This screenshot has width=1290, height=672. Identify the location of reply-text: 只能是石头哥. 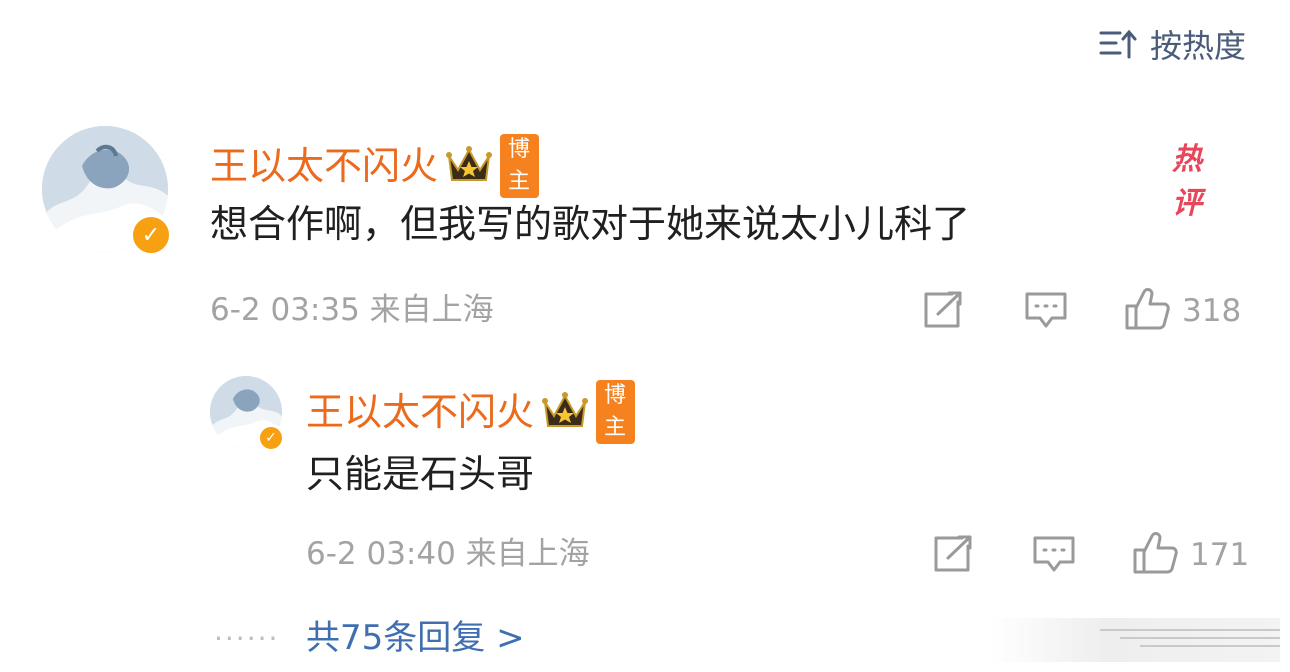
(420, 474).